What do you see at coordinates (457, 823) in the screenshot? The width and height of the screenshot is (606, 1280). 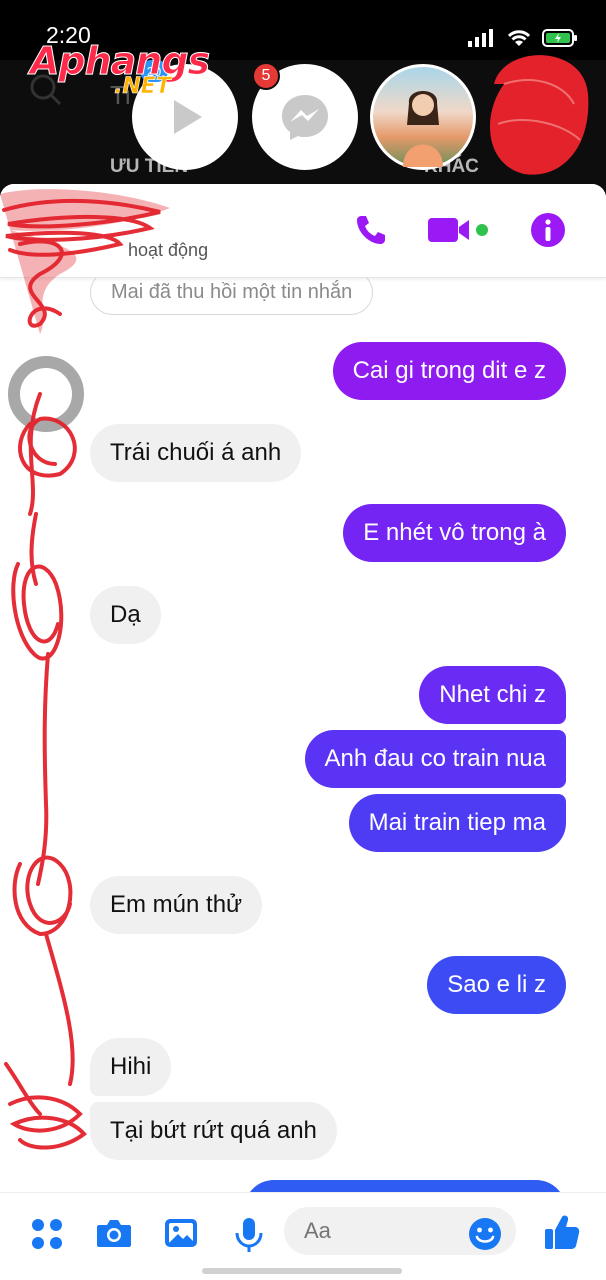 I see `message-bubble-outgoing: Mai train tiep ma` at bounding box center [457, 823].